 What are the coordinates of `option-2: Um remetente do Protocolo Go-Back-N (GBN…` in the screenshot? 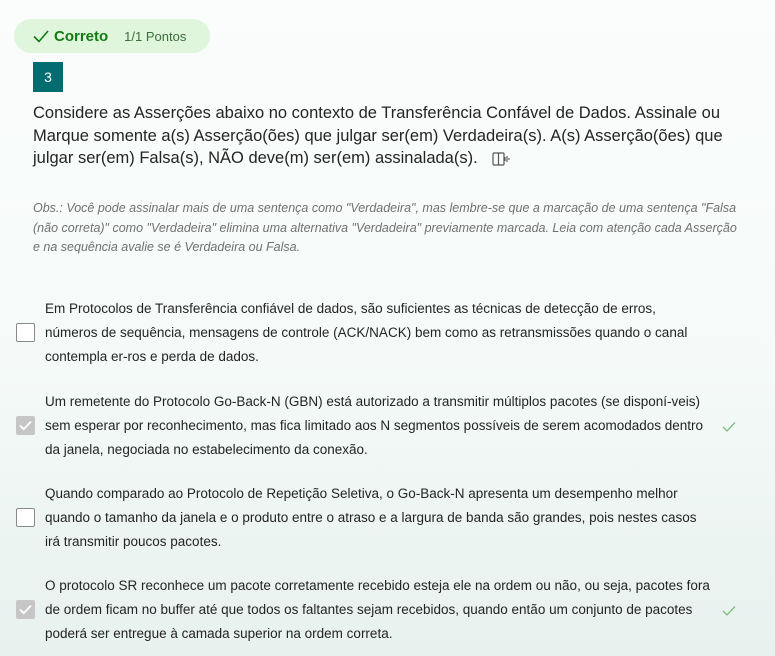 It's located at (386, 430).